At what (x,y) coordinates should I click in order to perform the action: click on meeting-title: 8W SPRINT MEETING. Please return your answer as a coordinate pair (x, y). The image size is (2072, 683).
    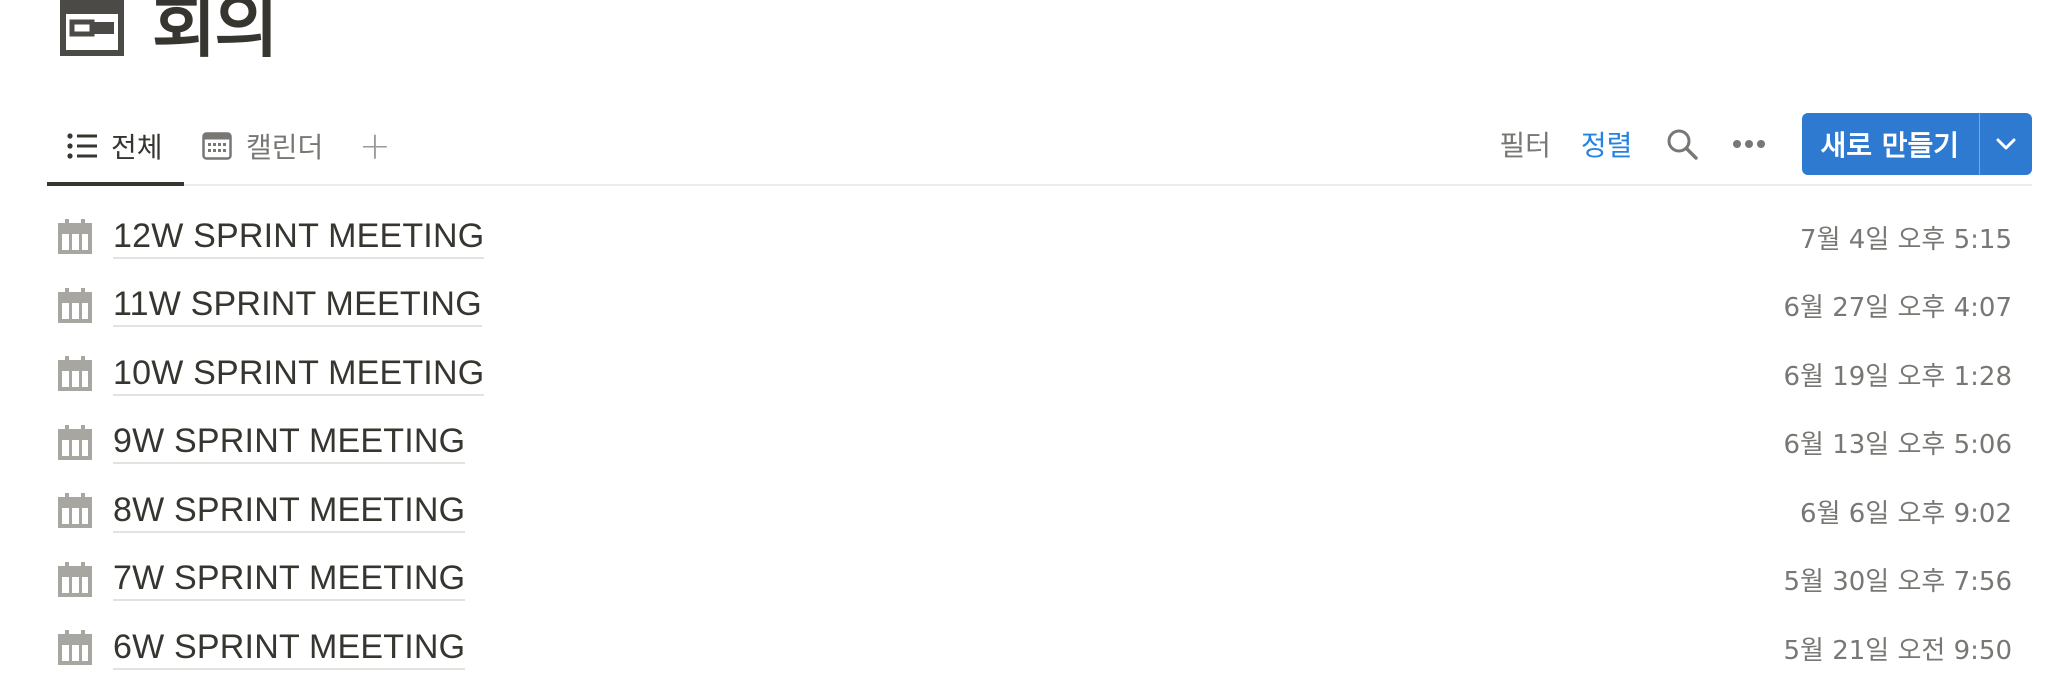
    Looking at the image, I should click on (289, 511).